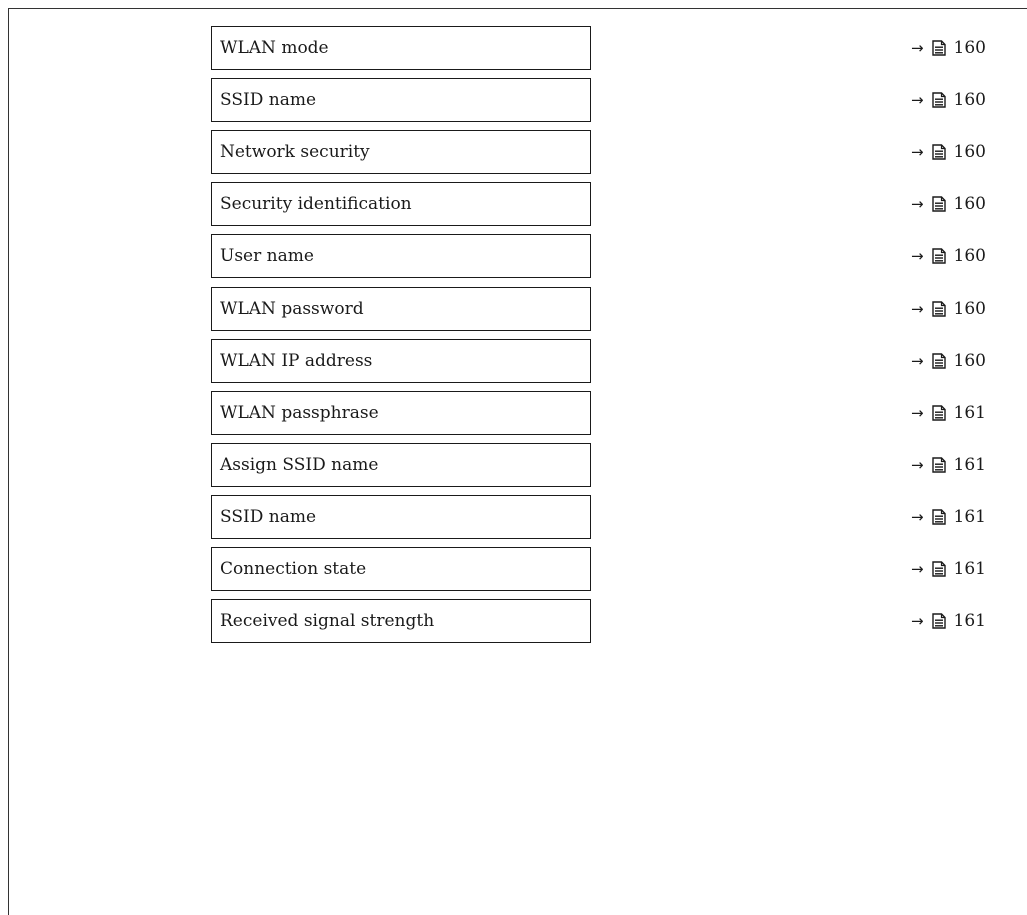  Describe the element at coordinates (401, 204) in the screenshot. I see `parameter-box: Security identification` at that location.